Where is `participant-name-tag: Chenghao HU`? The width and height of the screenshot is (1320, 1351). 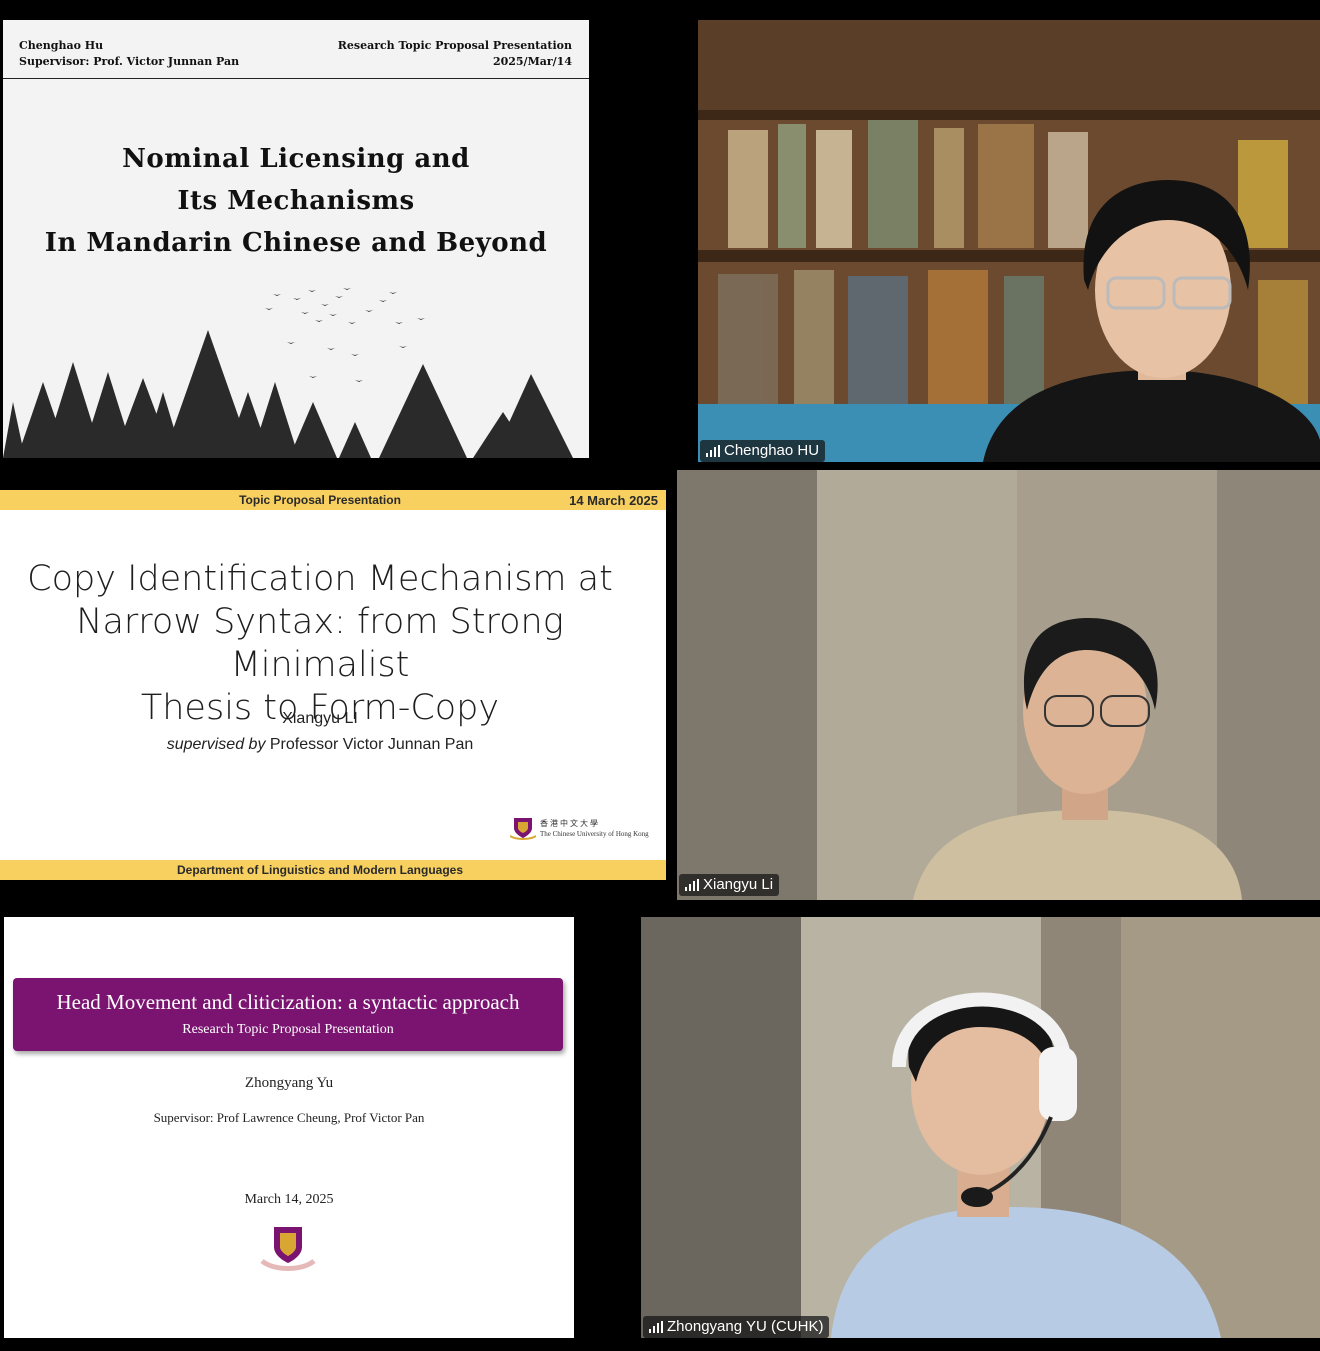
participant-name-tag: Chenghao HU is located at coordinates (763, 451).